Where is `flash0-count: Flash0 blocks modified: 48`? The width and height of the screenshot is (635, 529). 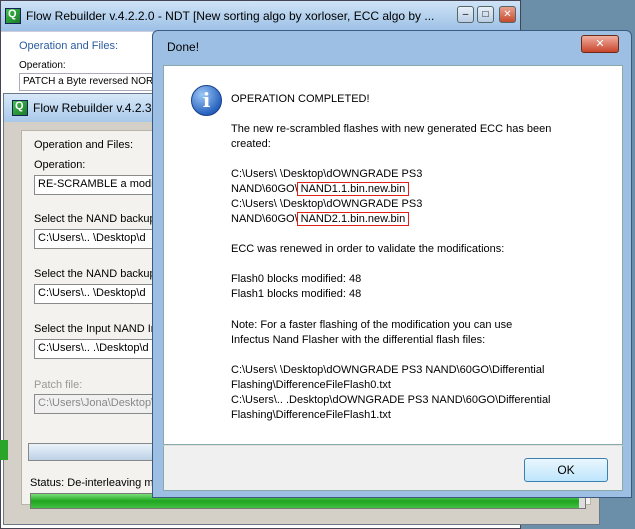 flash0-count: Flash0 blocks modified: 48 is located at coordinates (296, 279).